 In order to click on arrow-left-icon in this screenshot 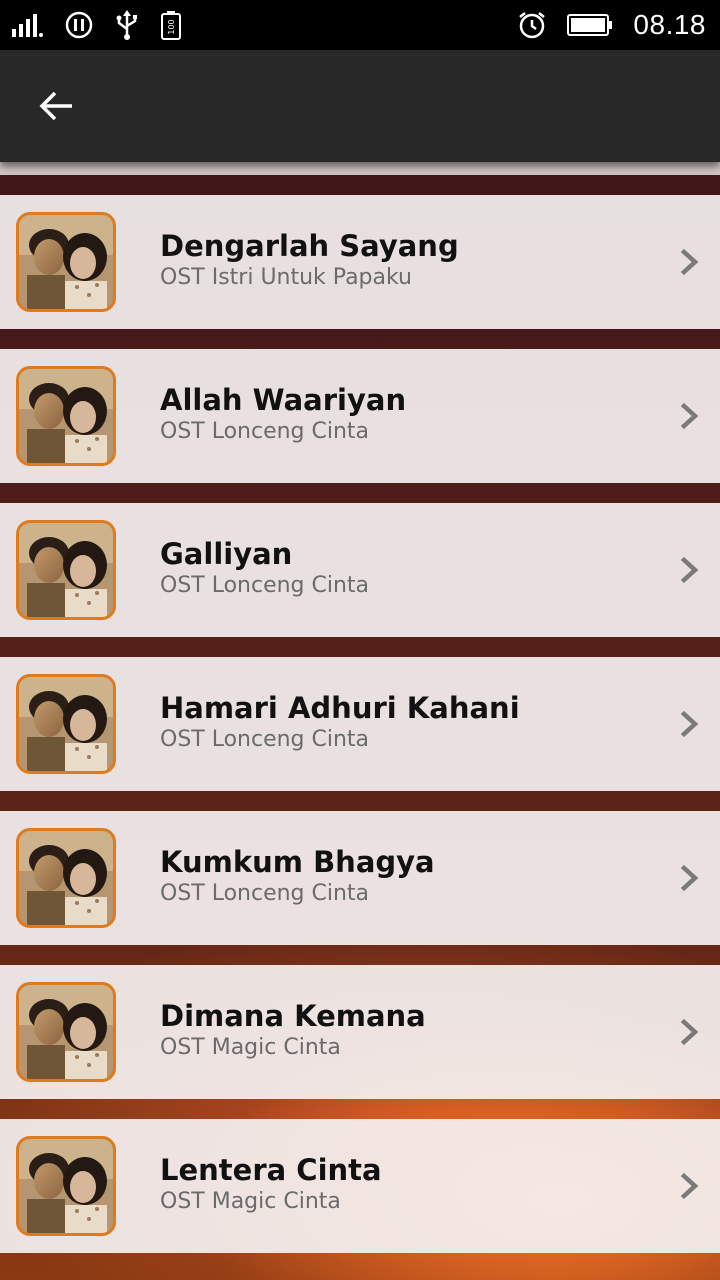, I will do `click(55, 106)`.